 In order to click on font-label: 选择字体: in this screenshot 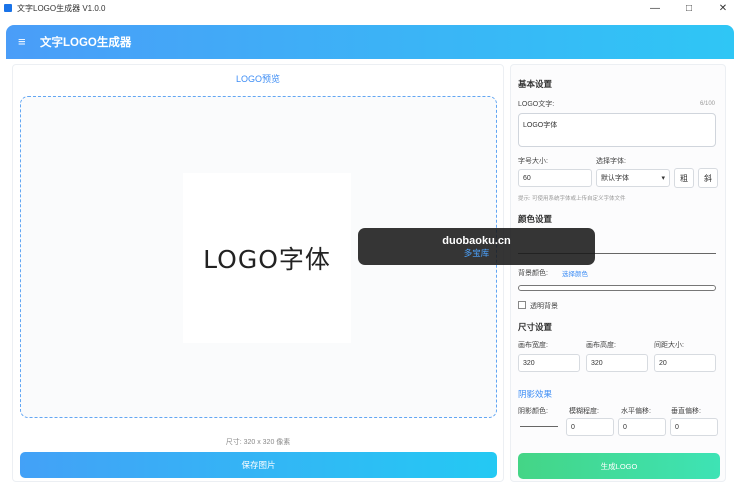, I will do `click(611, 161)`.